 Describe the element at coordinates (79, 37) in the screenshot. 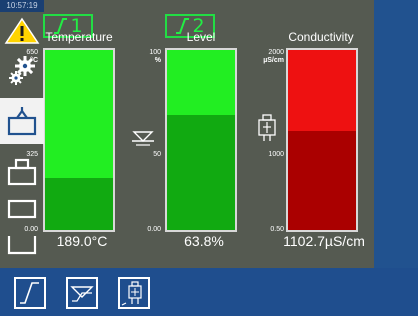

I see `panel-title-temperature: Temperature` at that location.